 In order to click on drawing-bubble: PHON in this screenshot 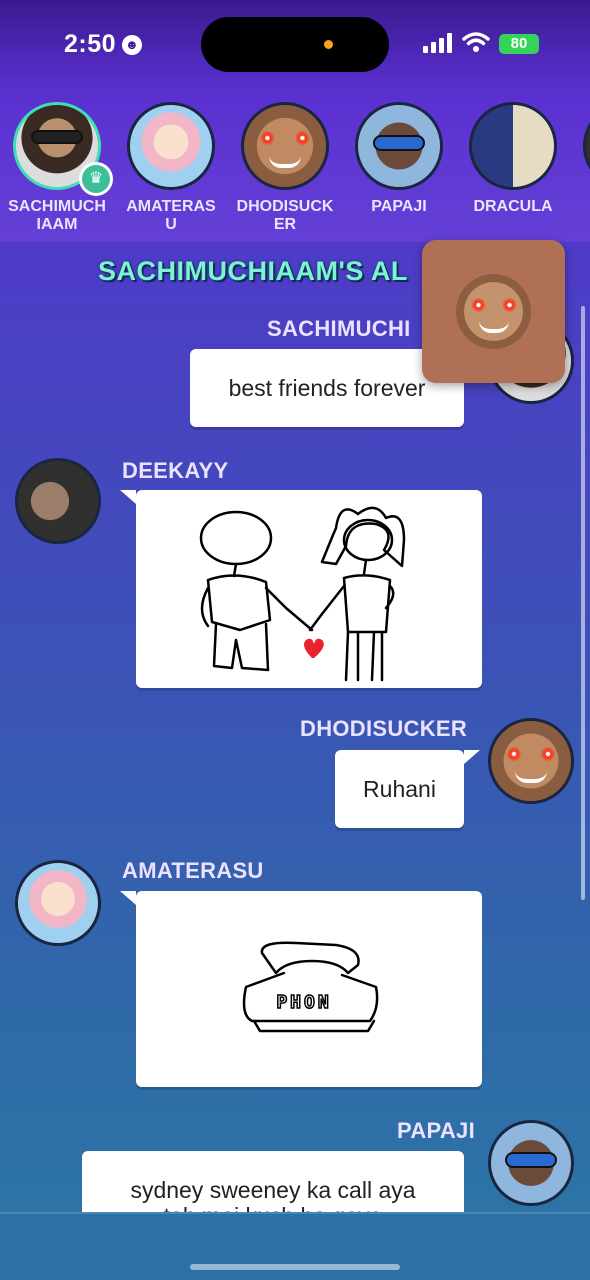, I will do `click(301, 989)`.